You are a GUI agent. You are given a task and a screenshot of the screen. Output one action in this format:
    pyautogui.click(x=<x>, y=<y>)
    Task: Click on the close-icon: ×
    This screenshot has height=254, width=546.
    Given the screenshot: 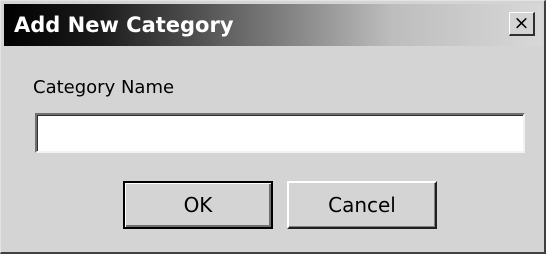 What is the action you would take?
    pyautogui.click(x=521, y=23)
    